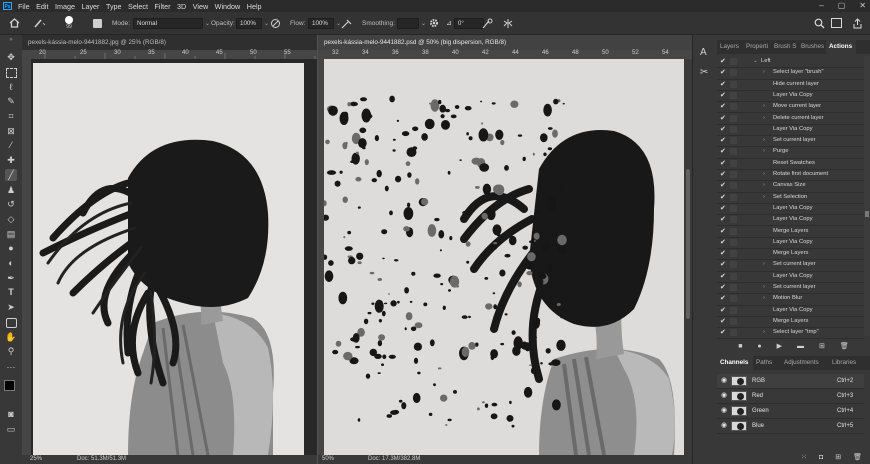  I want to click on maximize-icon: ▢, so click(842, 5).